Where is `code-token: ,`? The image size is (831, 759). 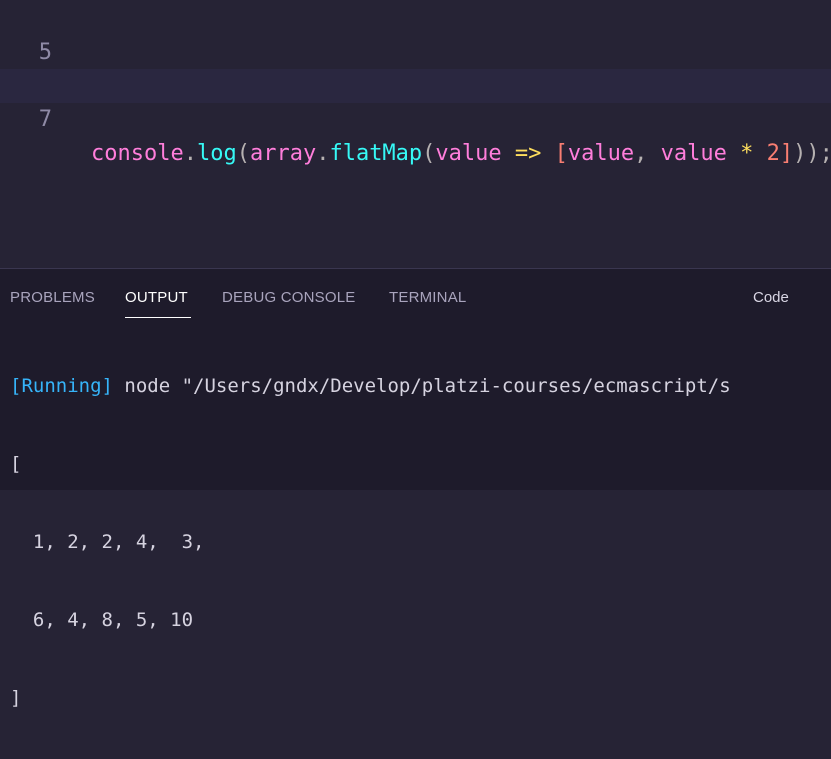
code-token: , is located at coordinates (641, 153).